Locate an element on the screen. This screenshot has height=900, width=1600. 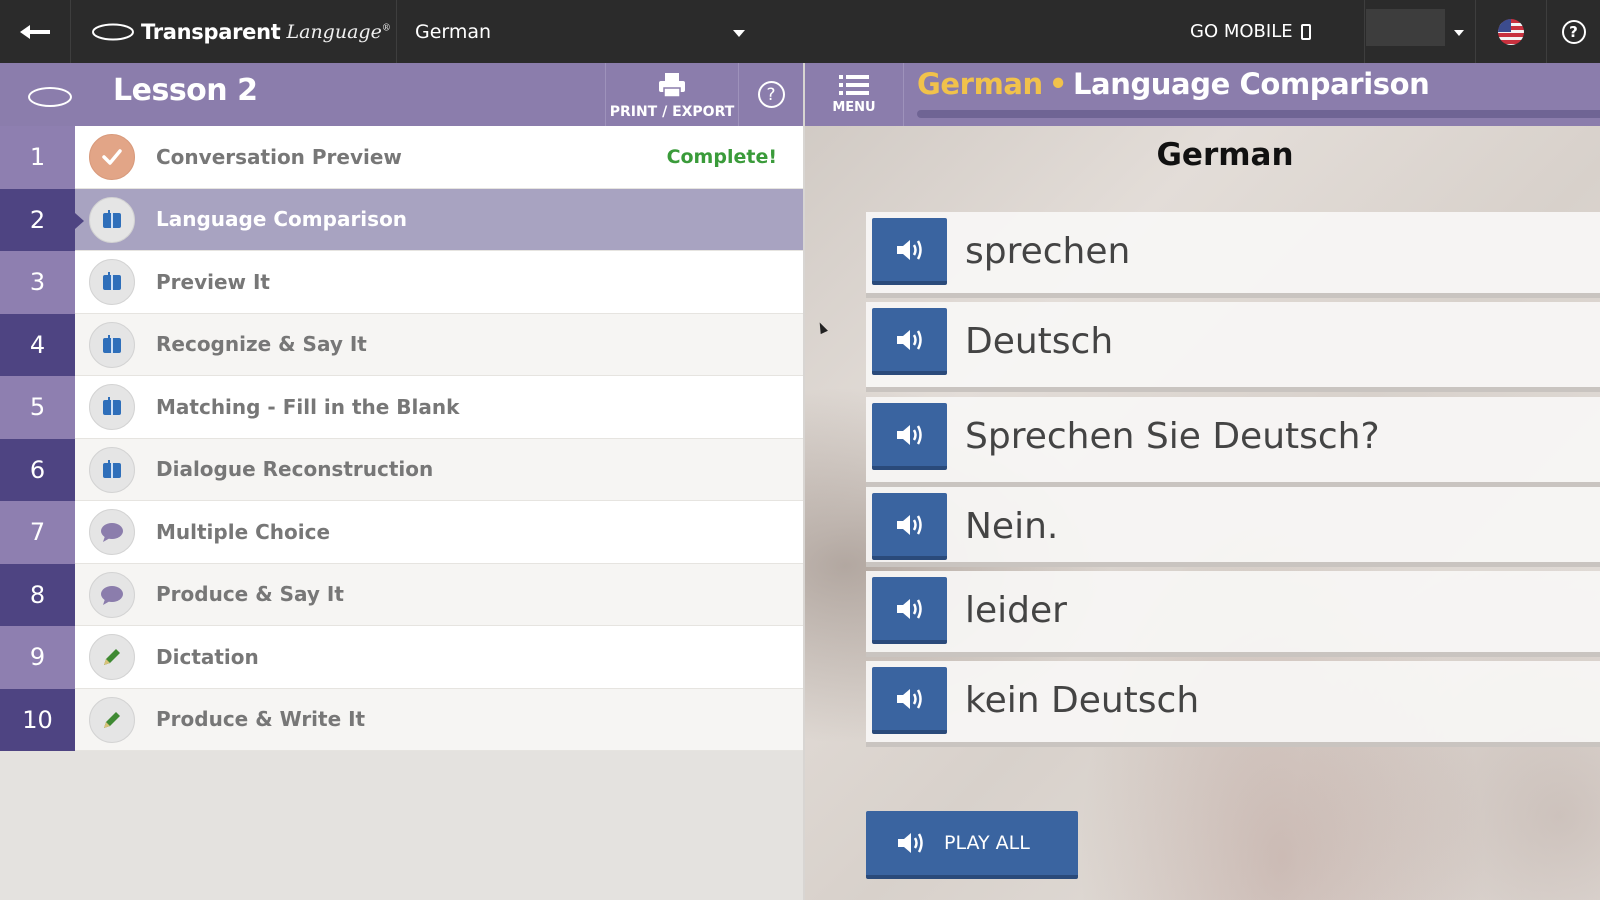
activity-title-language: German is located at coordinates (980, 84).